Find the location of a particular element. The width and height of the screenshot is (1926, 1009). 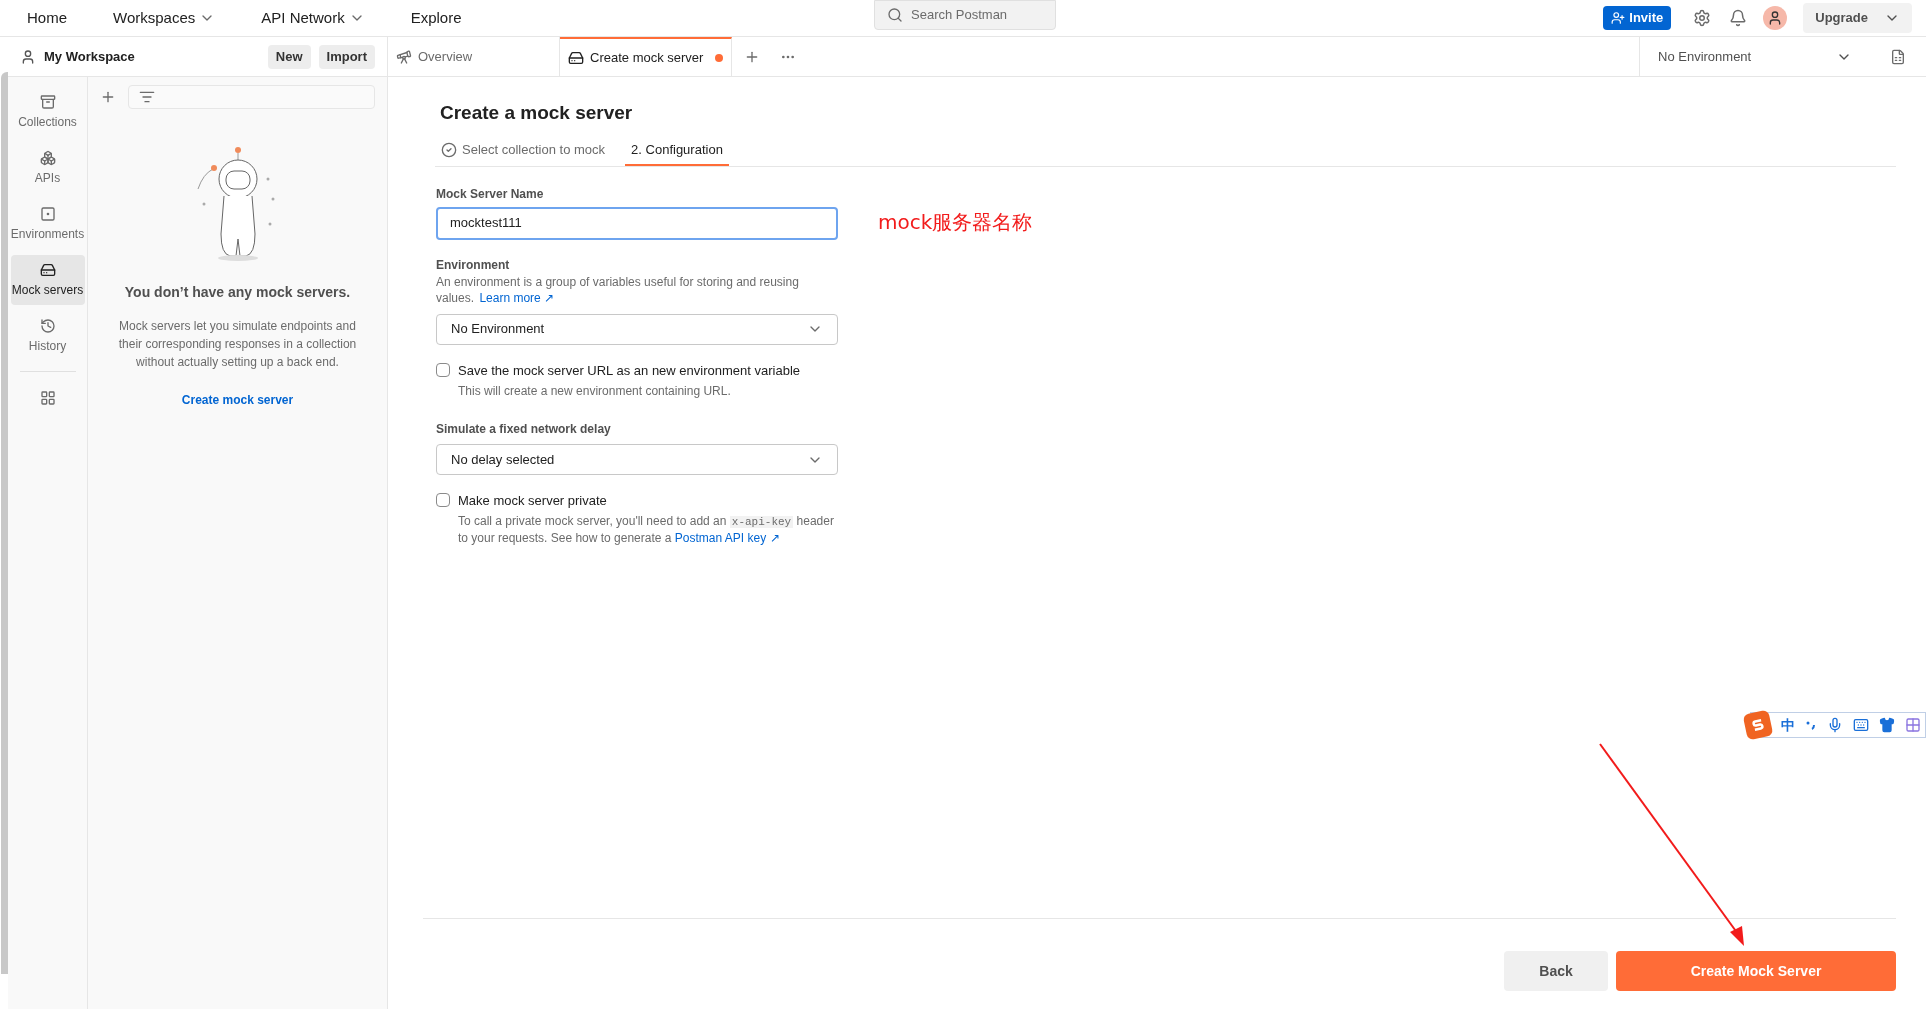

sidebar-item: Environments is located at coordinates (47, 224).